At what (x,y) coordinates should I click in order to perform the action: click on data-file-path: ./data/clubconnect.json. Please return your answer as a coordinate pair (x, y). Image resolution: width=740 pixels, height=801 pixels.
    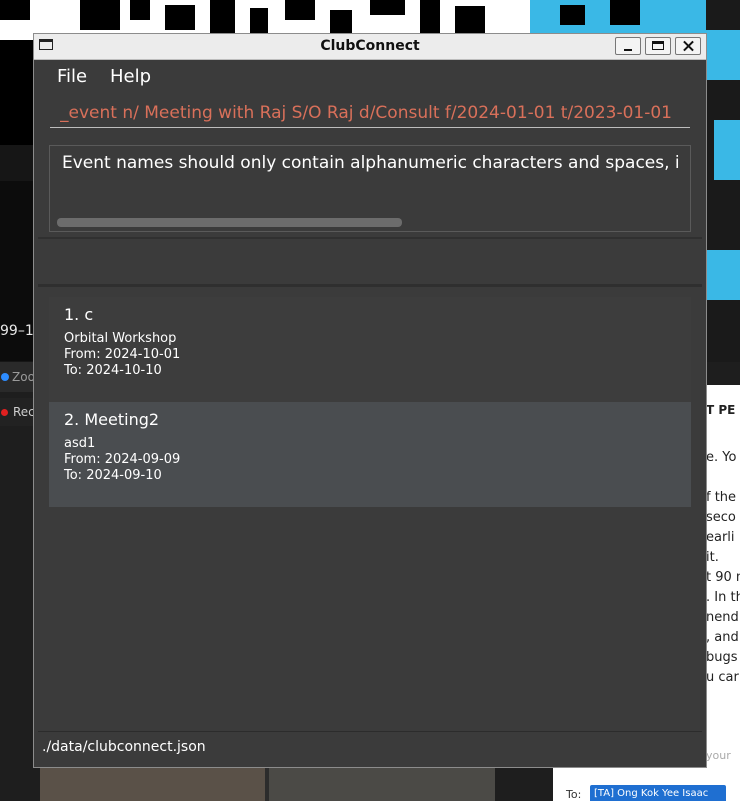
    Looking at the image, I should click on (124, 747).